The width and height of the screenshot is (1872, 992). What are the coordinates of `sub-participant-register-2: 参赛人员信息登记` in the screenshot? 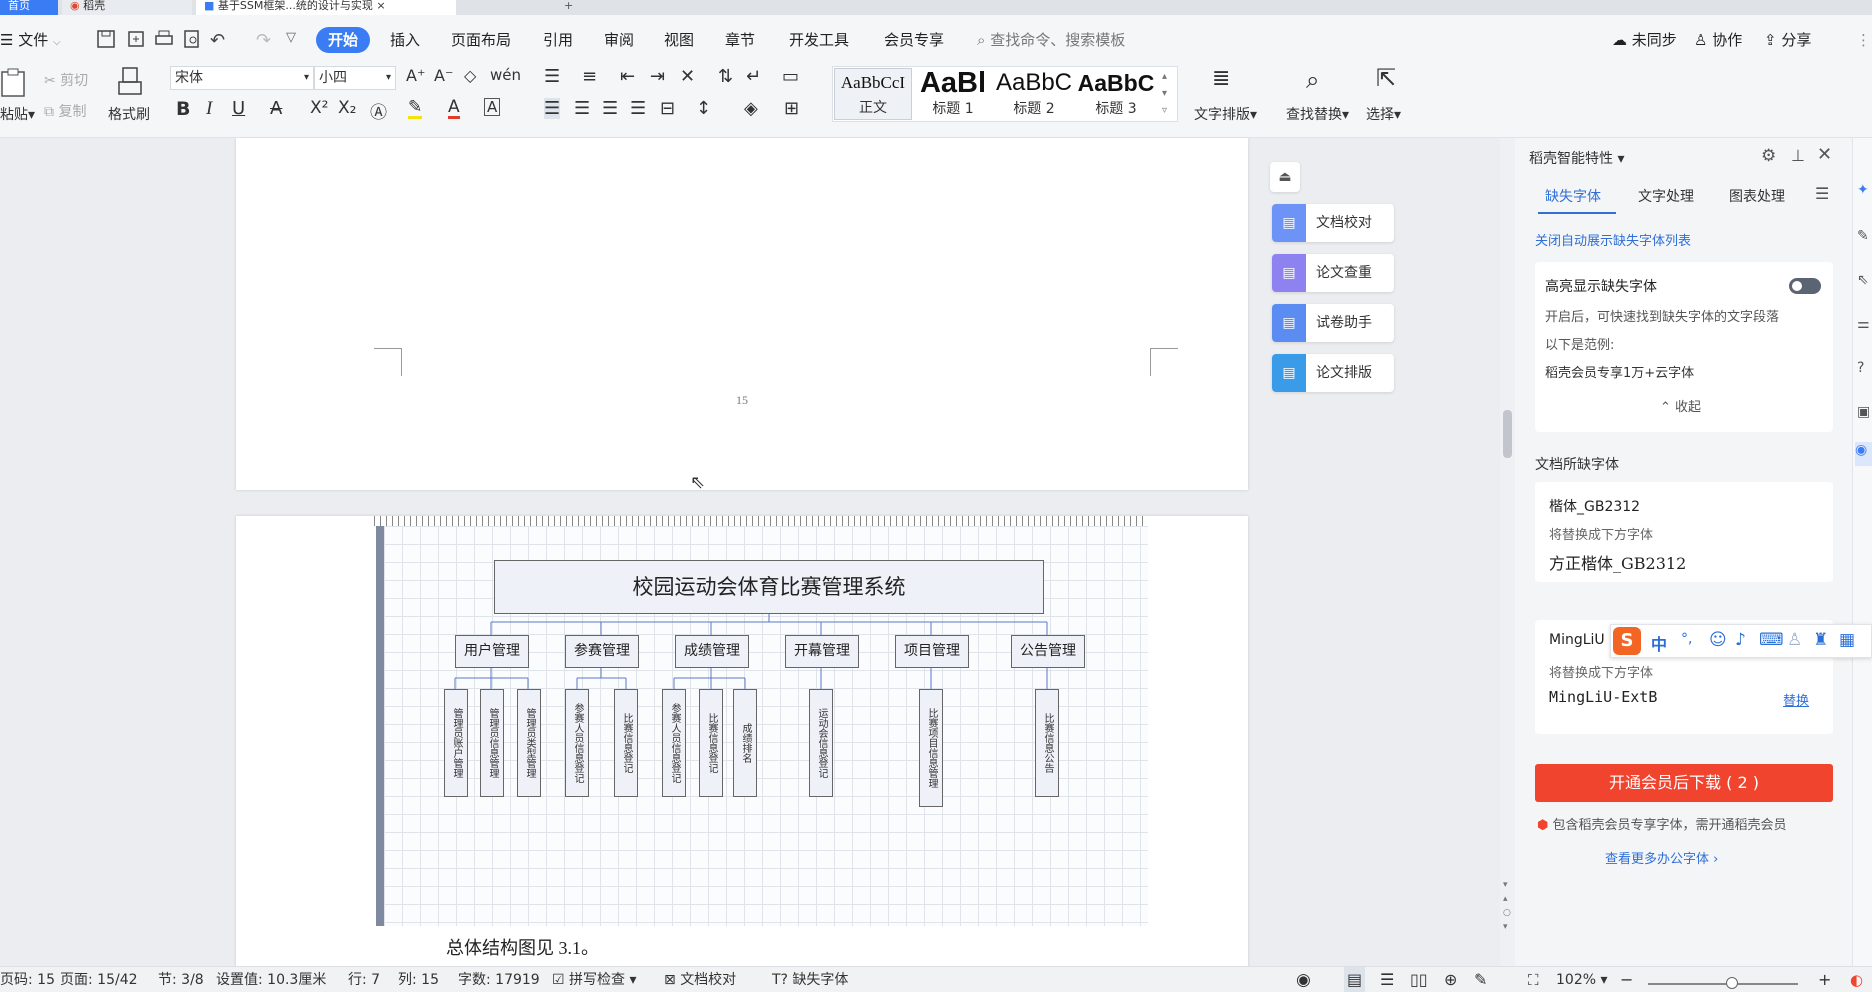 It's located at (674, 743).